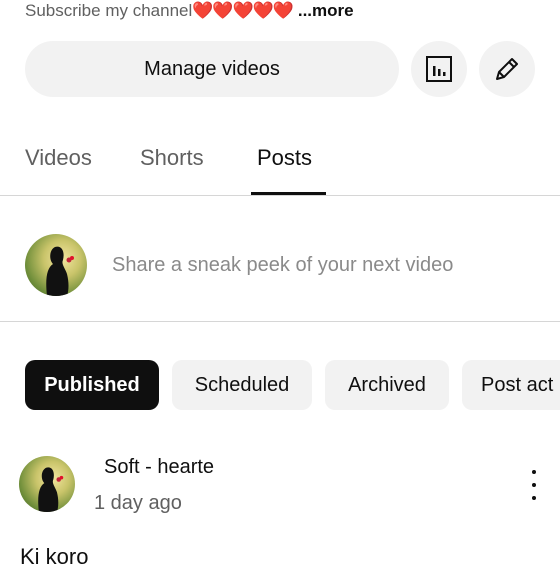 The height and width of the screenshot is (570, 560). Describe the element at coordinates (280, 195) in the screenshot. I see `tabs-divider` at that location.